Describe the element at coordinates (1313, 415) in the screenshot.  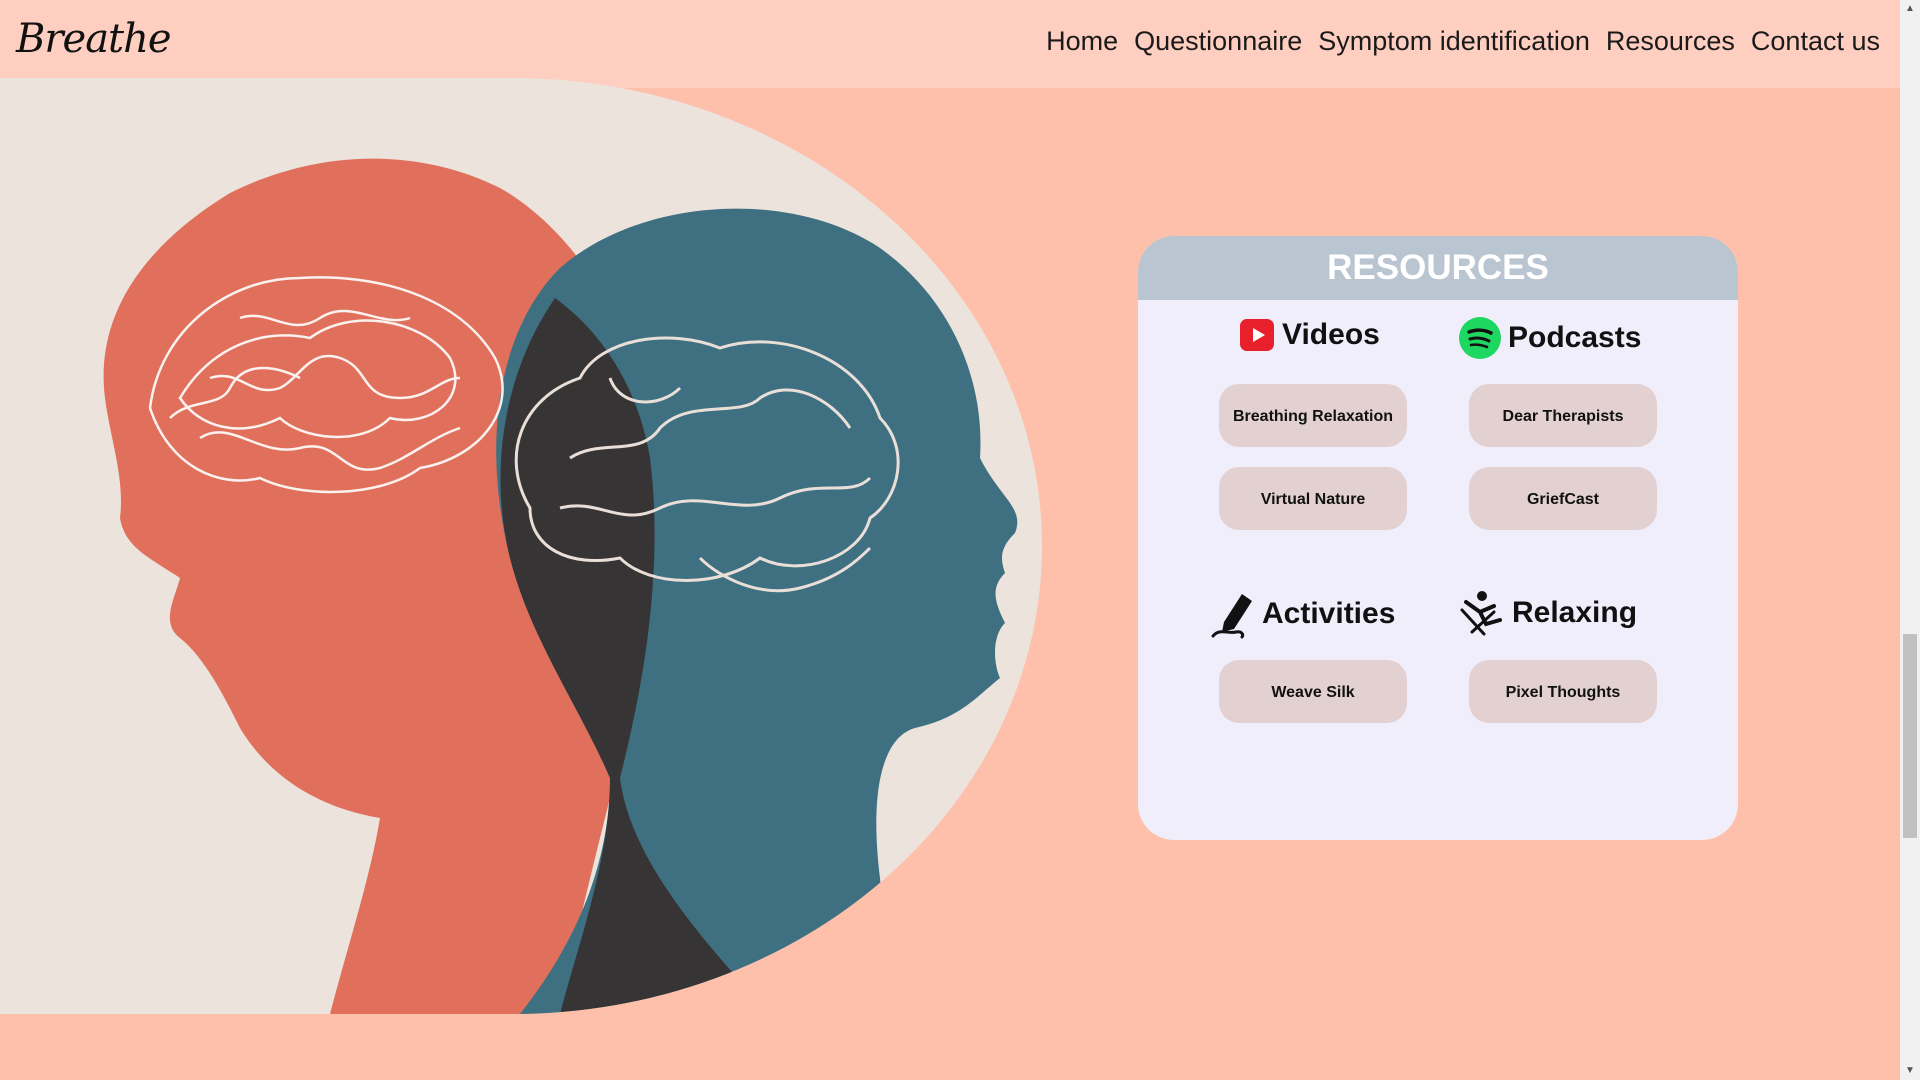
I see `breathing-relaxation-button: Breathing Relaxation` at that location.